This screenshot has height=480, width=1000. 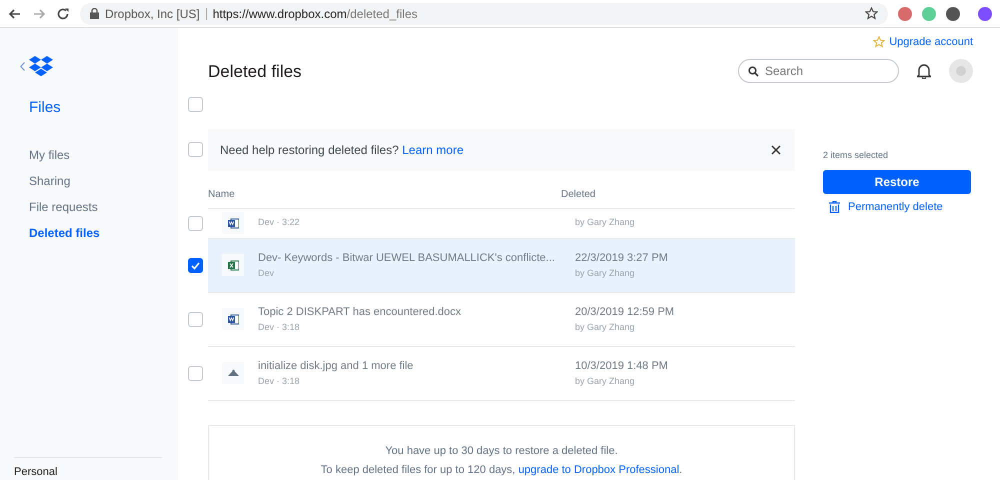 I want to click on sidebar-item: Deleted files, so click(x=98, y=233).